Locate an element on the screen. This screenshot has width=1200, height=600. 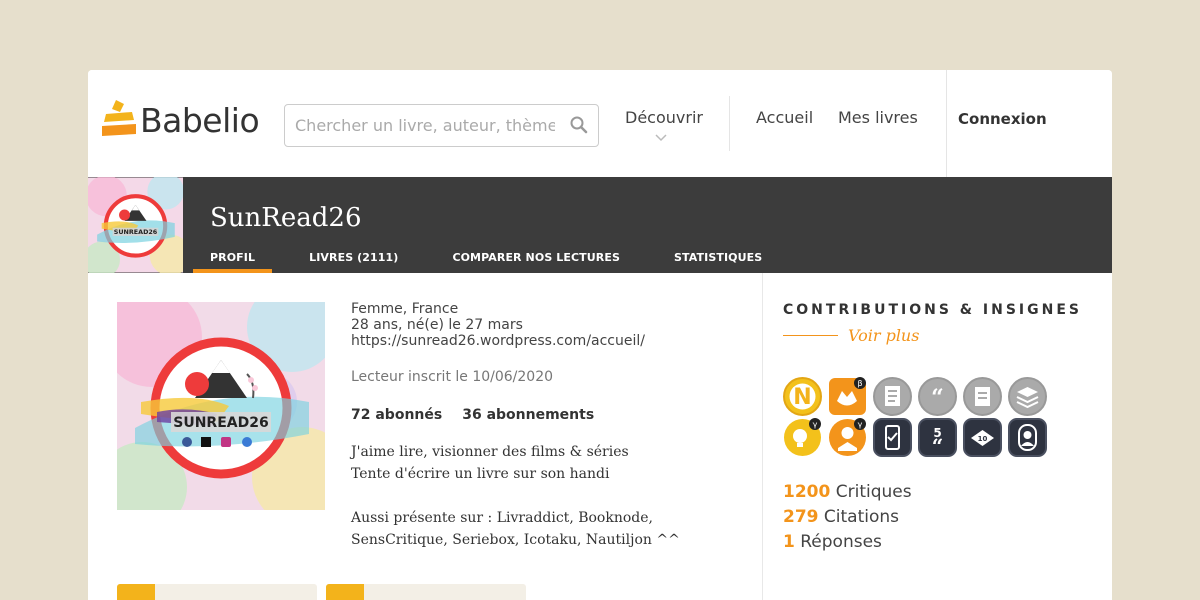
login-link: Connexion is located at coordinates (1002, 119).